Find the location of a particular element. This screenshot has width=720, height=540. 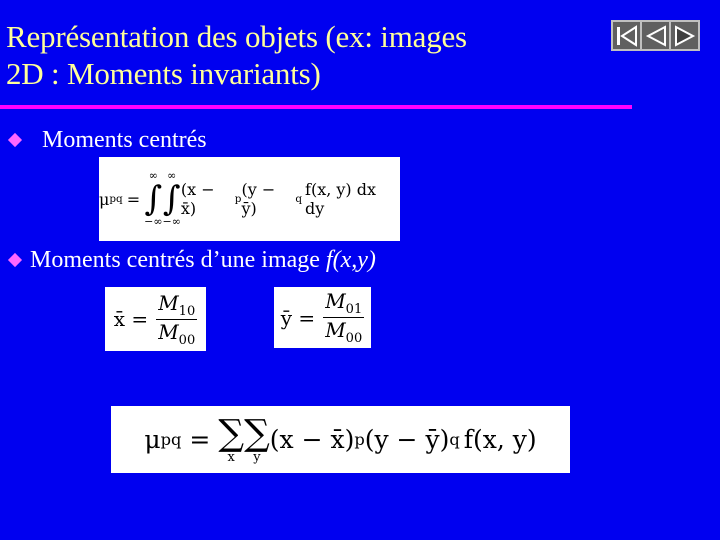

fraction: M10 M00 is located at coordinates (177, 319).